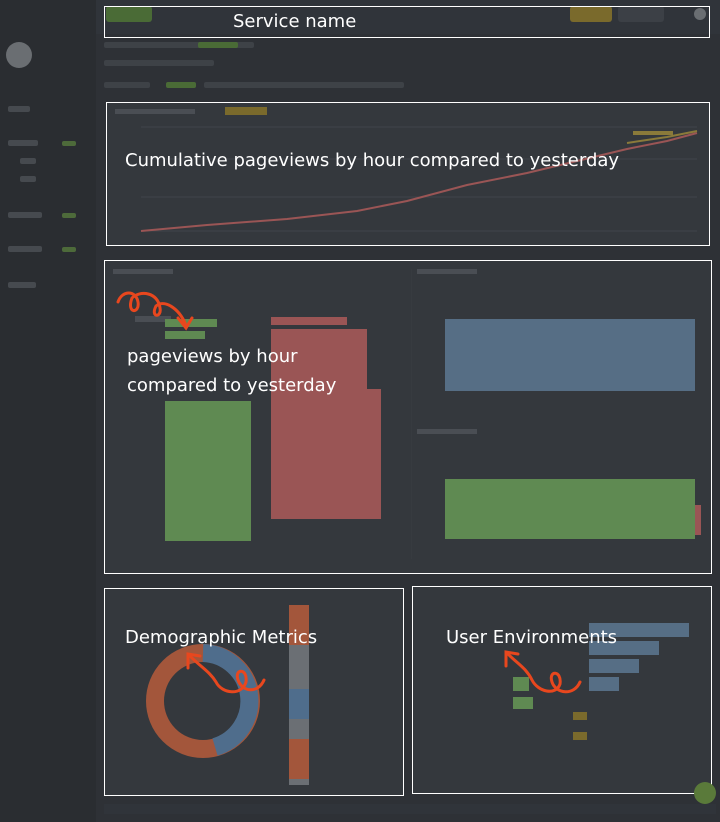 This screenshot has width=720, height=822. I want to click on weekly-bars-block, so click(570, 355).